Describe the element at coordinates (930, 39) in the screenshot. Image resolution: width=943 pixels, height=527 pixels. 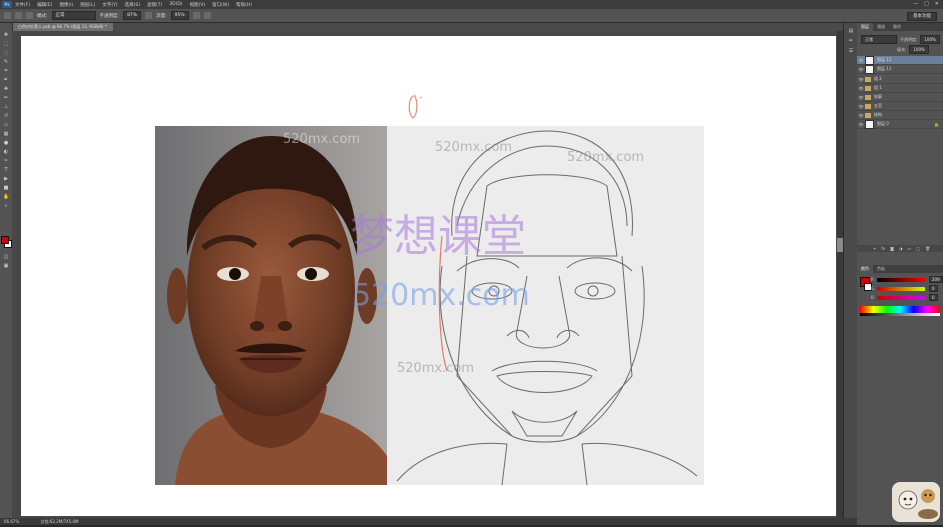
I see `layer-opacity-input: 100%` at that location.